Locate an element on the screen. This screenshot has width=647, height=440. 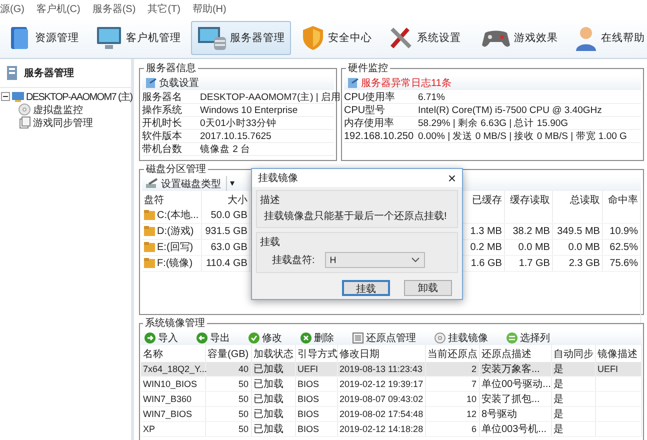
disc-icon is located at coordinates (24, 109).